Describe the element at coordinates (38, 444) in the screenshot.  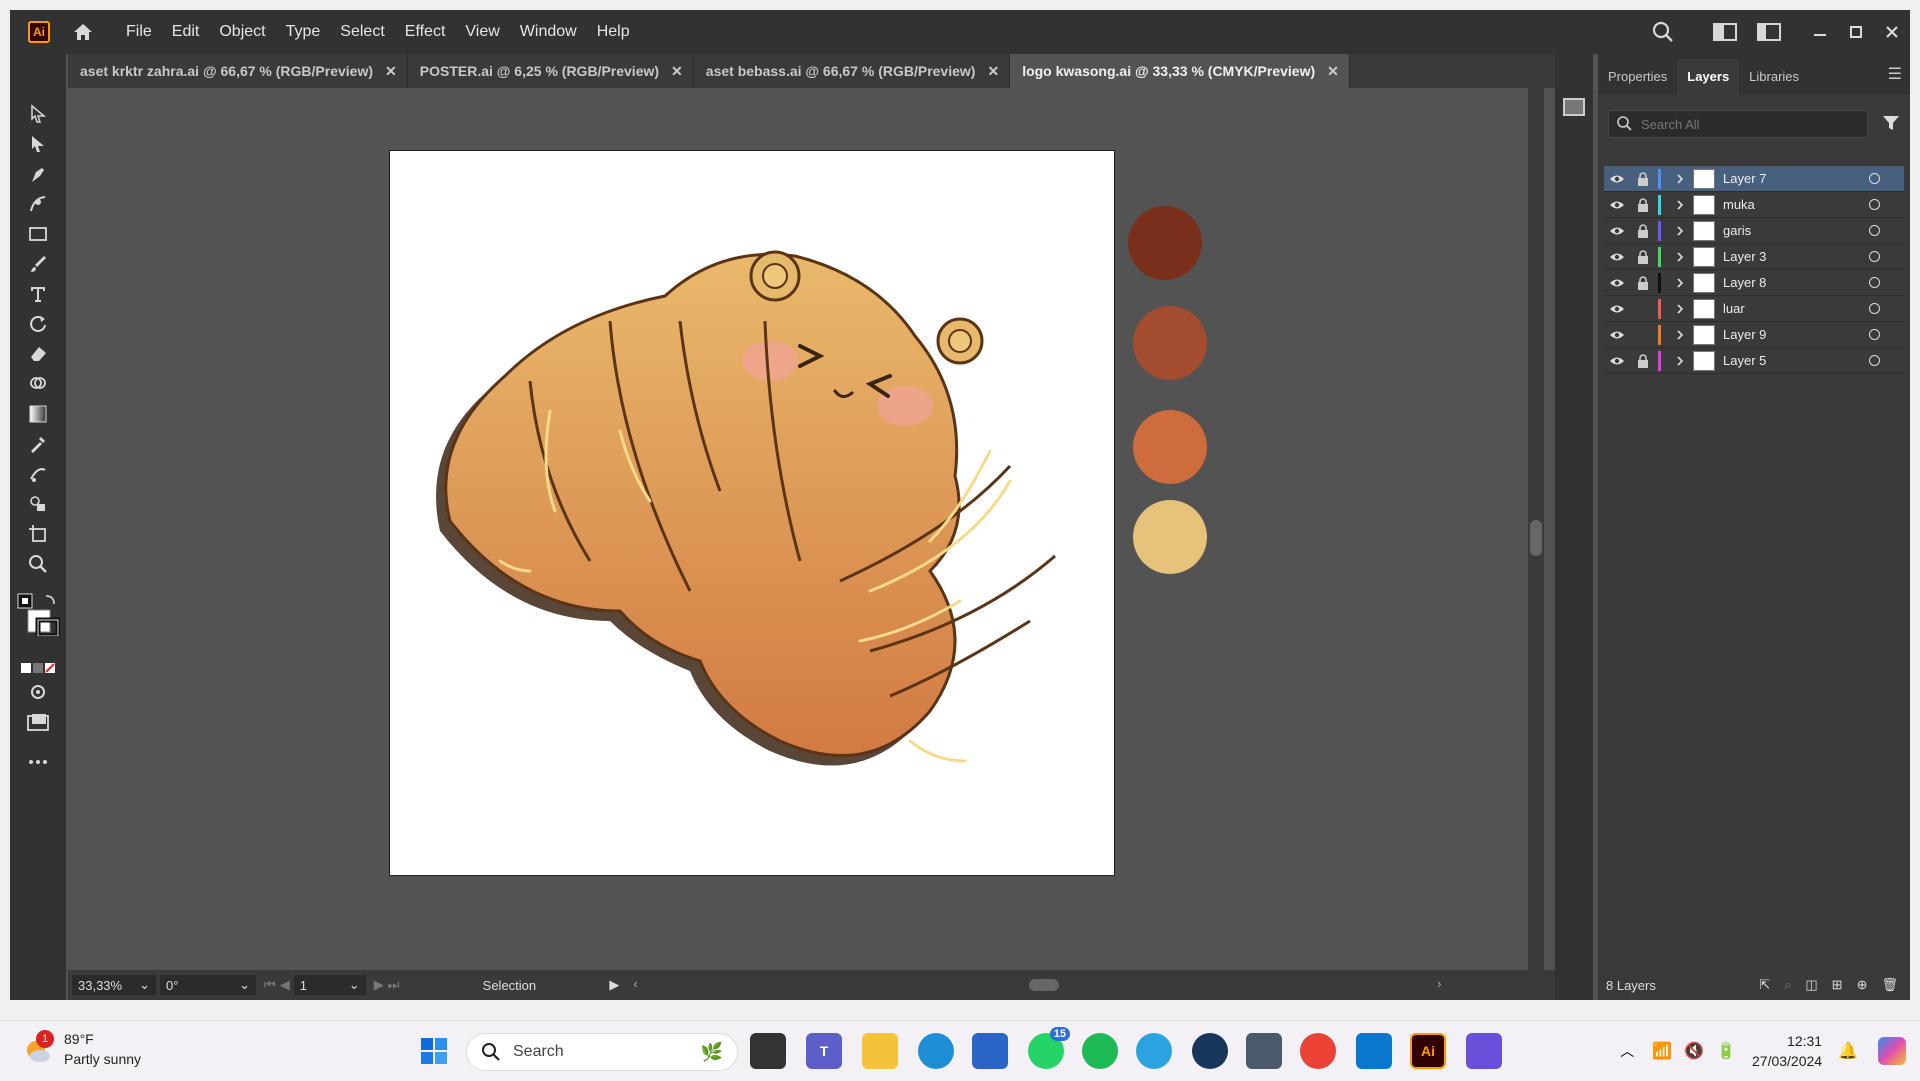
I see `eyedropper-tool-icon` at that location.